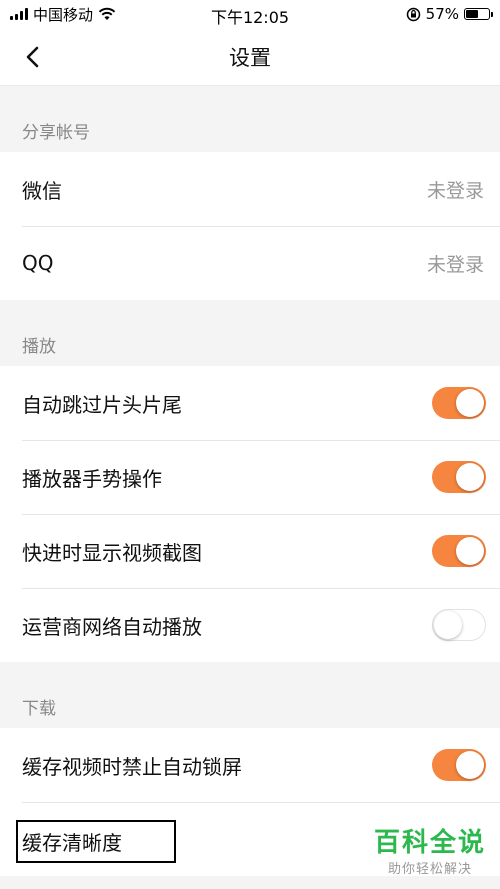 The image size is (500, 889). I want to click on orientation-lock-icon, so click(413, 14).